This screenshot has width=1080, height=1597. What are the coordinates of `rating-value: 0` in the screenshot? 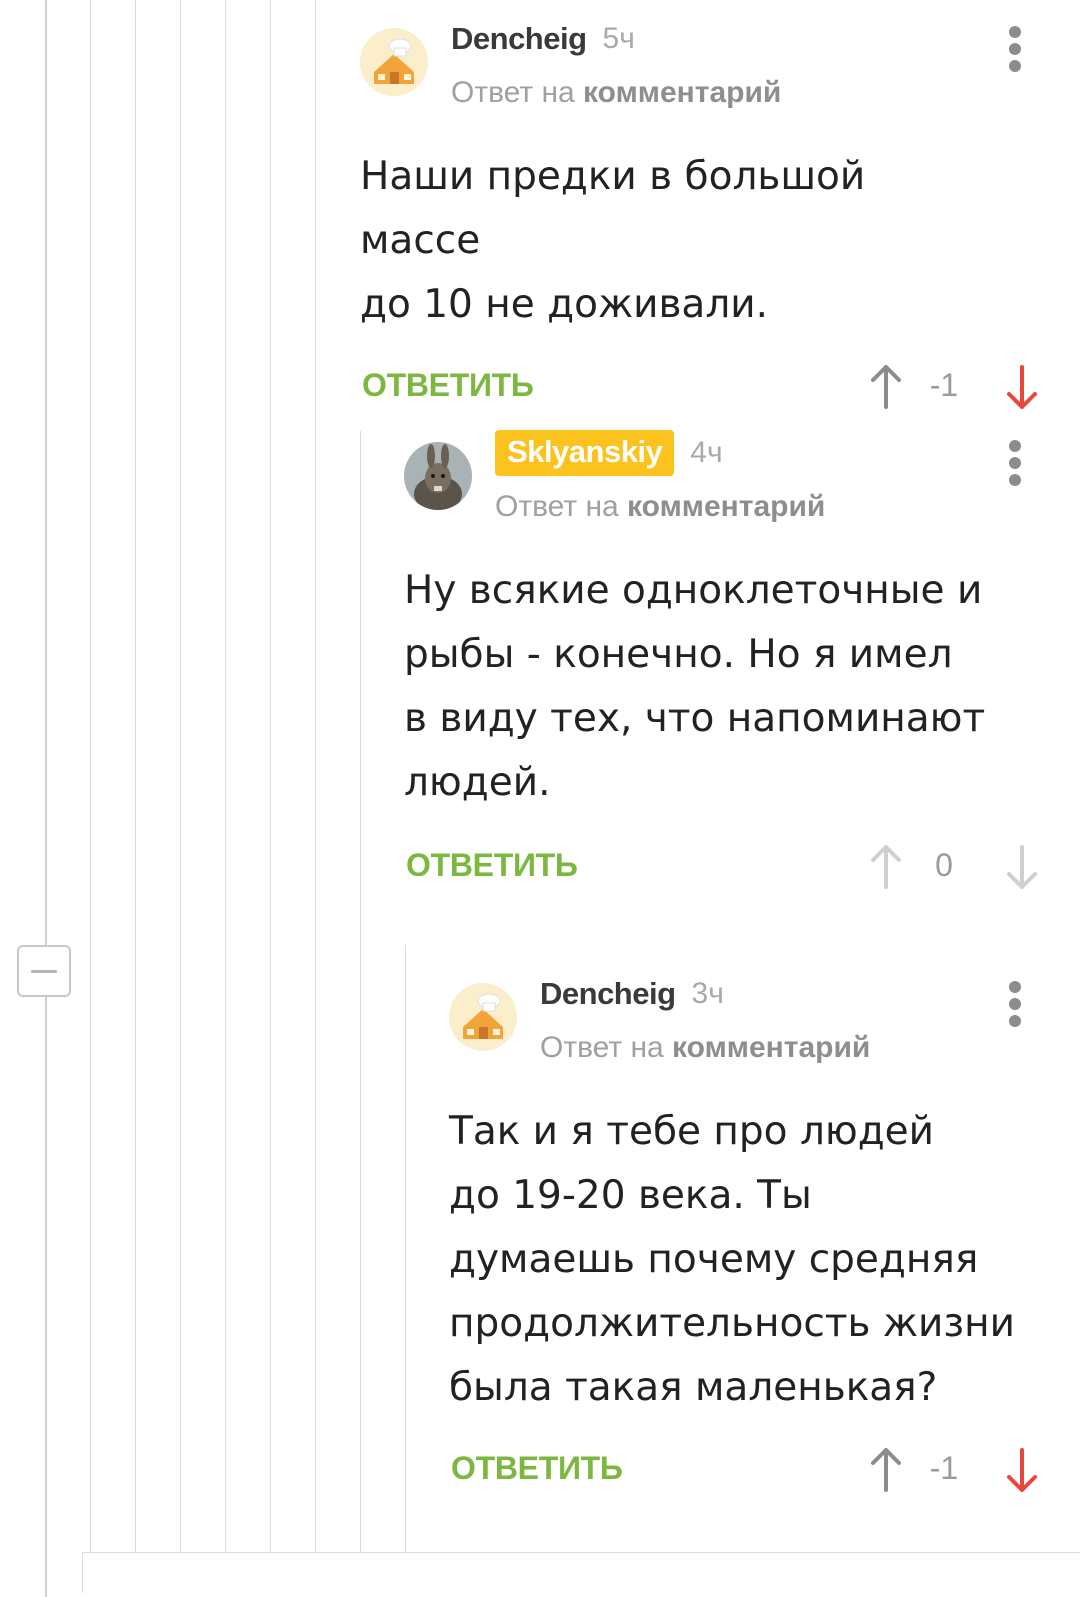 It's located at (944, 865).